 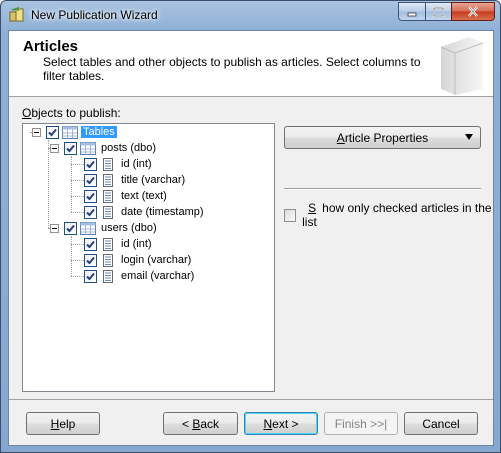 I want to click on show-only-rest: how only checked articles in the list, so click(x=397, y=215).